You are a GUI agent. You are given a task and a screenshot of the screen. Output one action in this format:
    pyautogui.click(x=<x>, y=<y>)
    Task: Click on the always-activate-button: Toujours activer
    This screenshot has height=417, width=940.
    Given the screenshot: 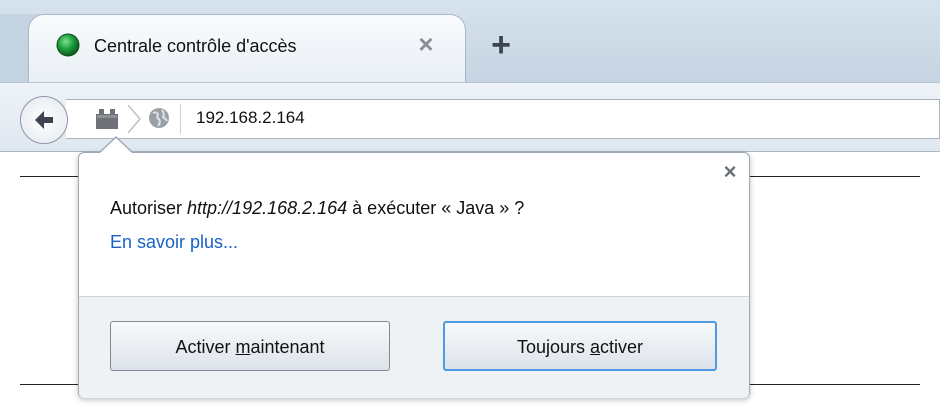 What is the action you would take?
    pyautogui.click(x=580, y=346)
    